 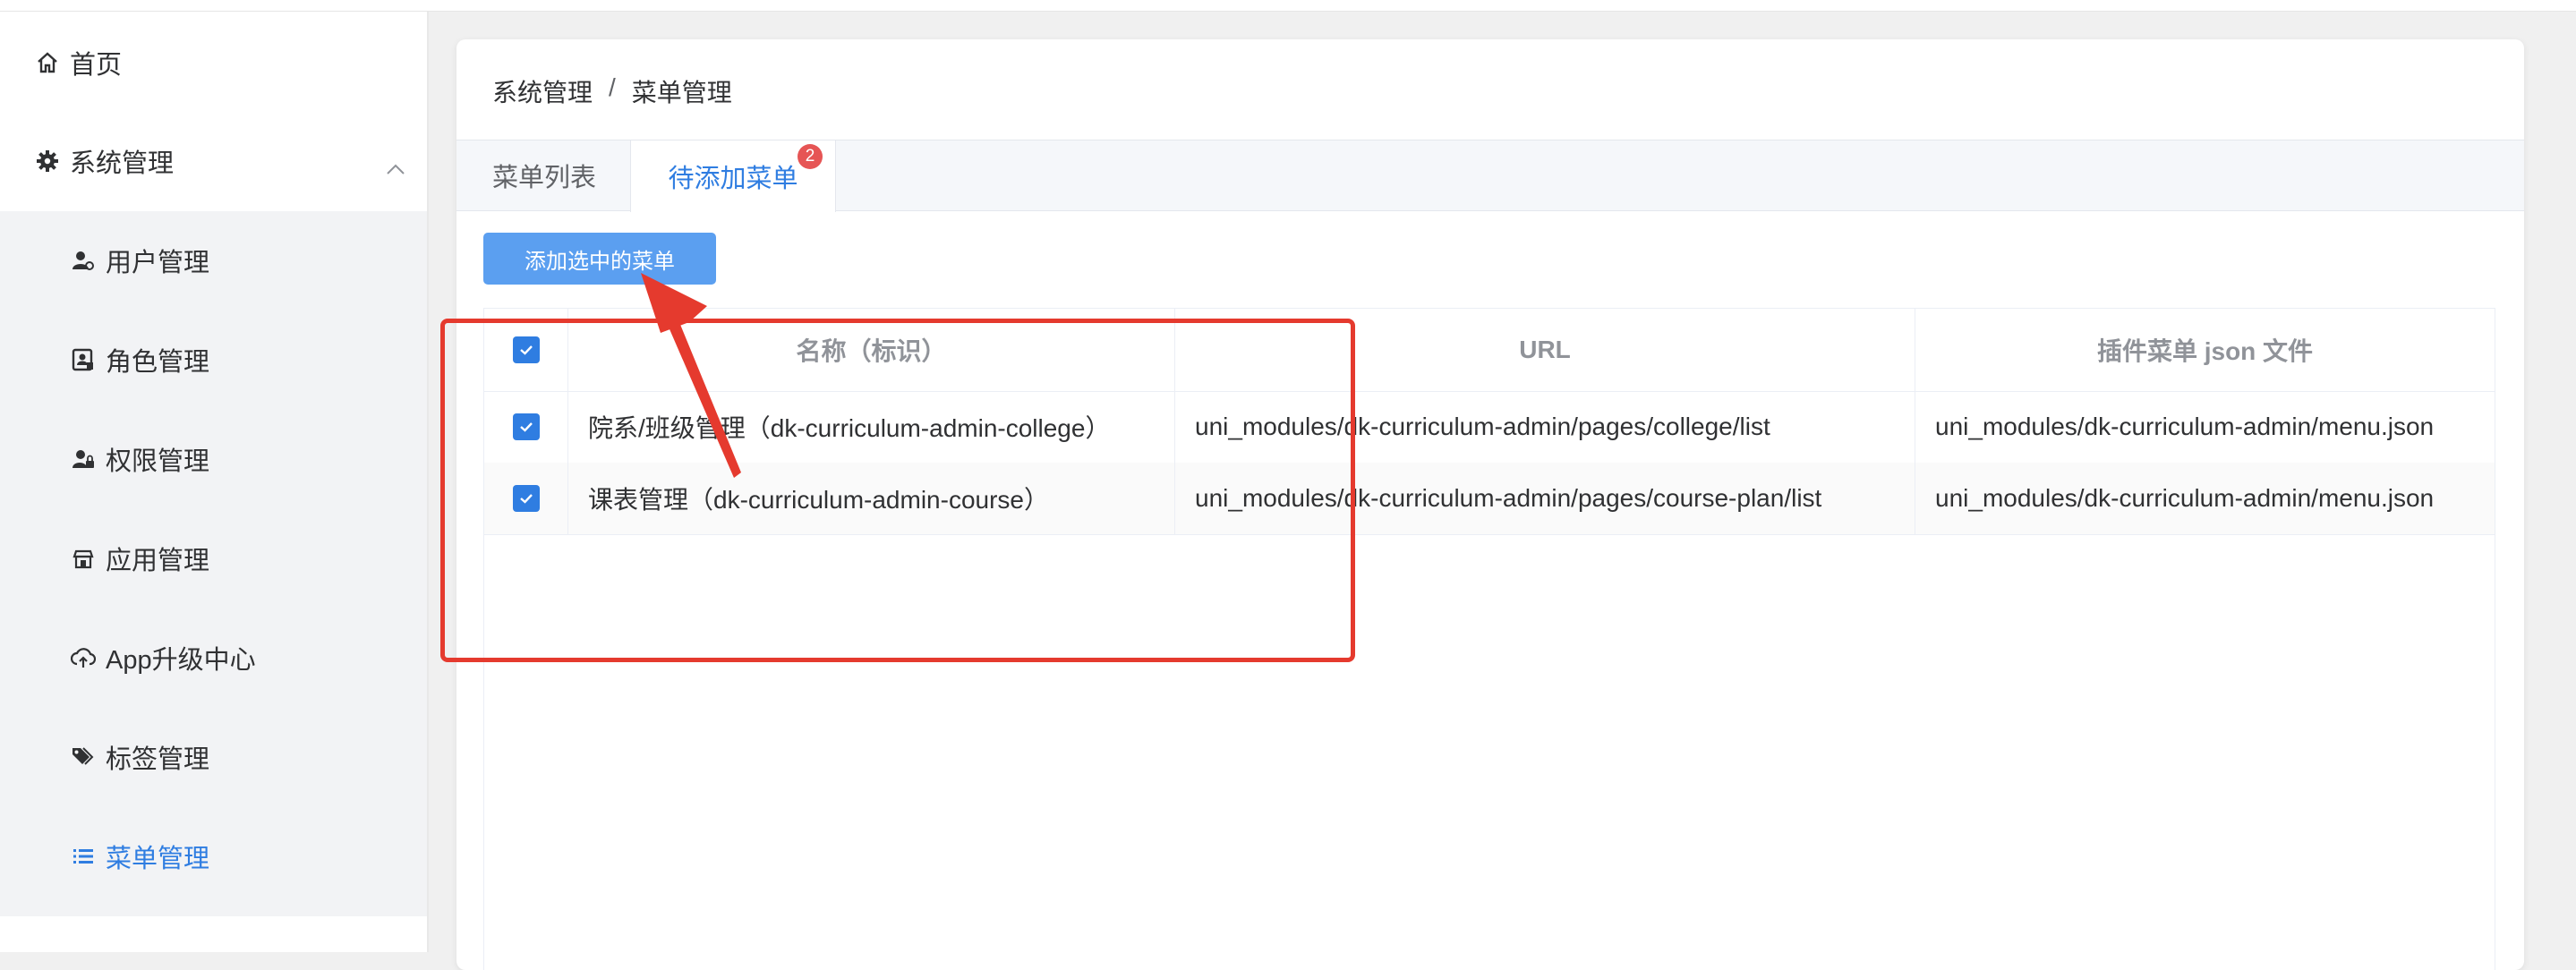 What do you see at coordinates (83, 359) in the screenshot?
I see `role-icon` at bounding box center [83, 359].